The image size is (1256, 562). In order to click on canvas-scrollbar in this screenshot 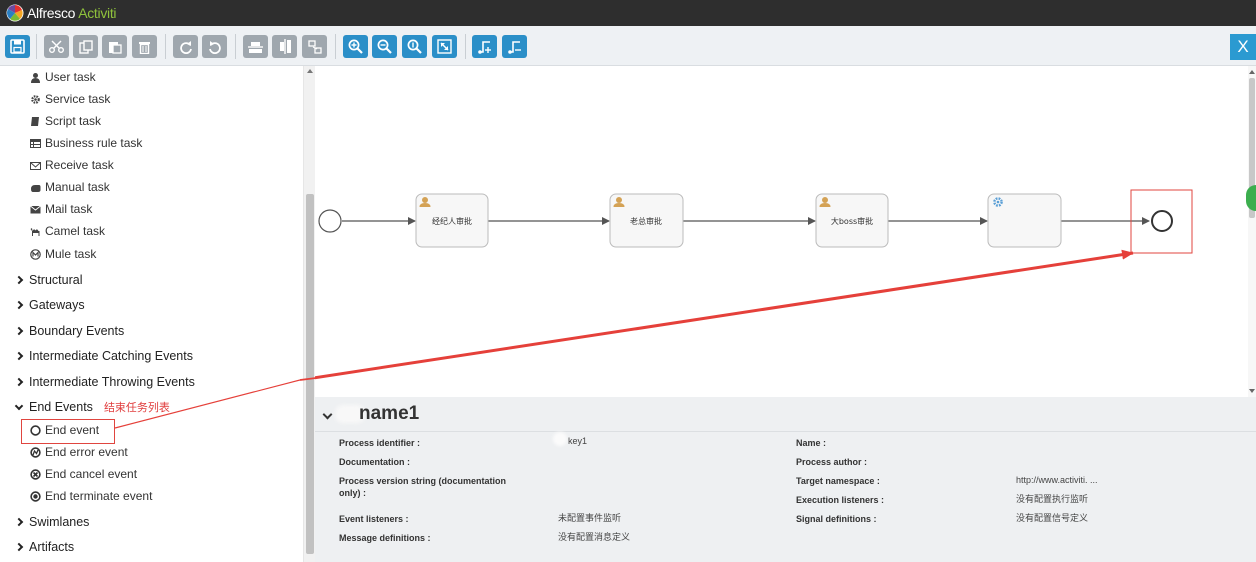, I will do `click(1252, 231)`.